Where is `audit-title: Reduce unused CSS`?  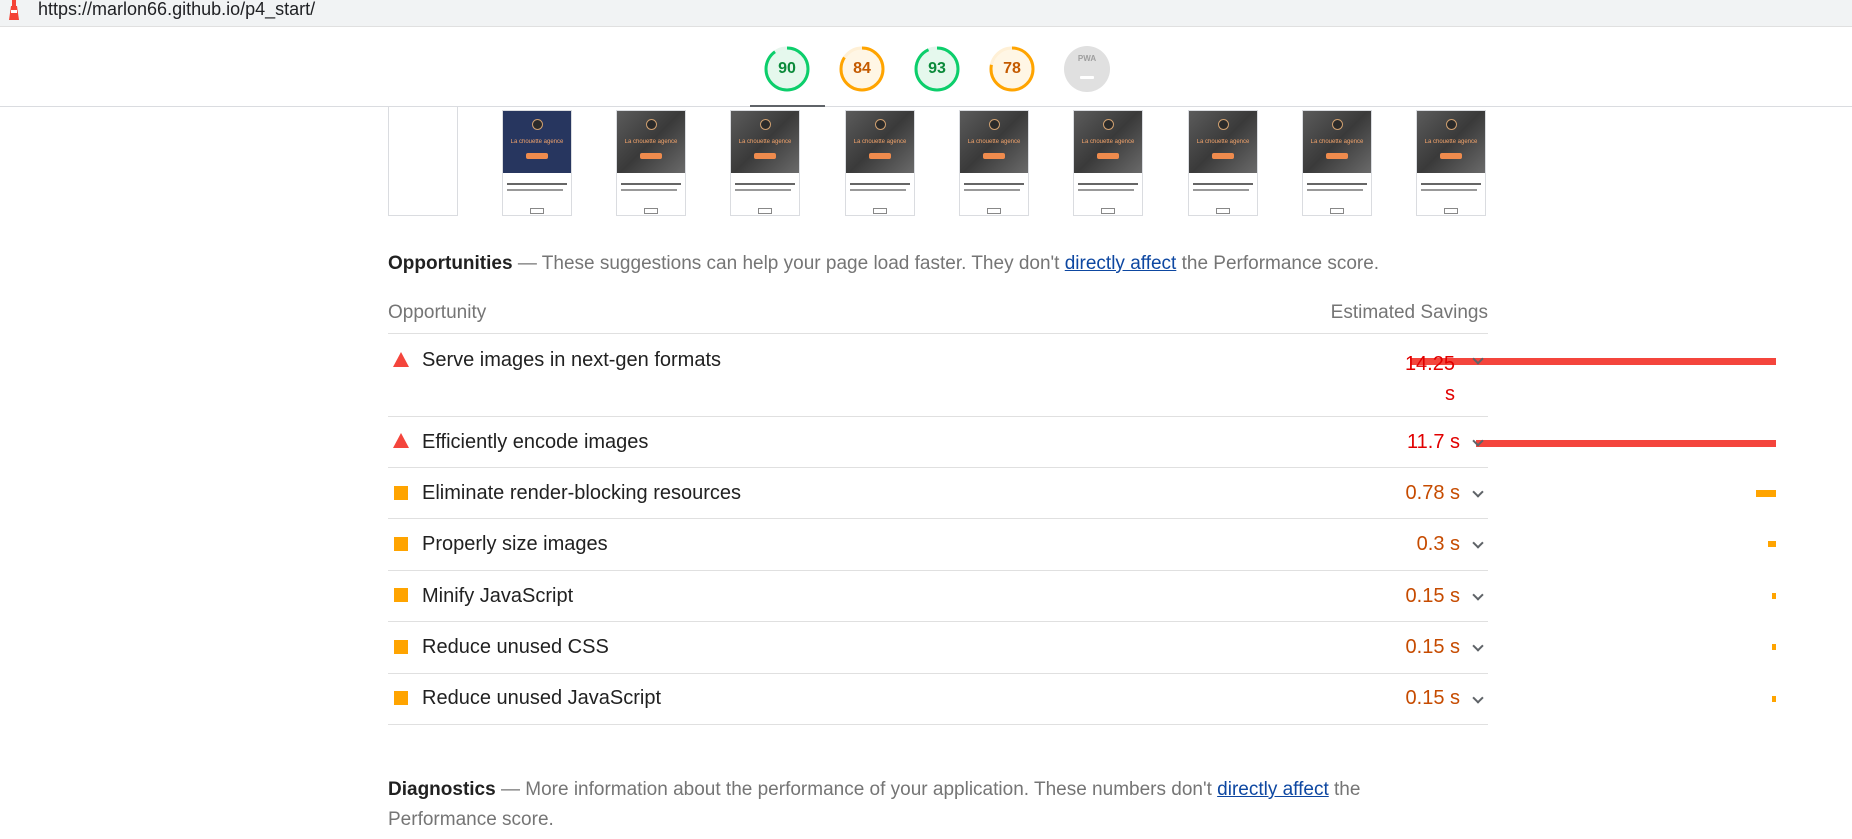 audit-title: Reduce unused CSS is located at coordinates (515, 647).